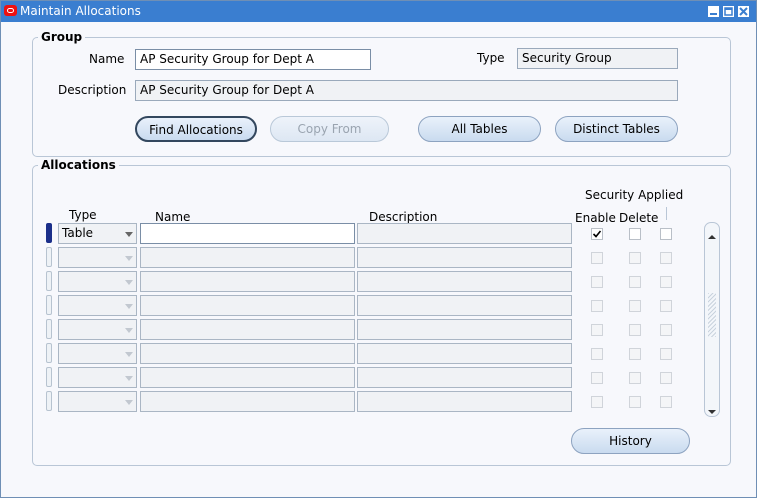  Describe the element at coordinates (253, 59) in the screenshot. I see `group-name-field: AP Security Group for Dept A` at that location.